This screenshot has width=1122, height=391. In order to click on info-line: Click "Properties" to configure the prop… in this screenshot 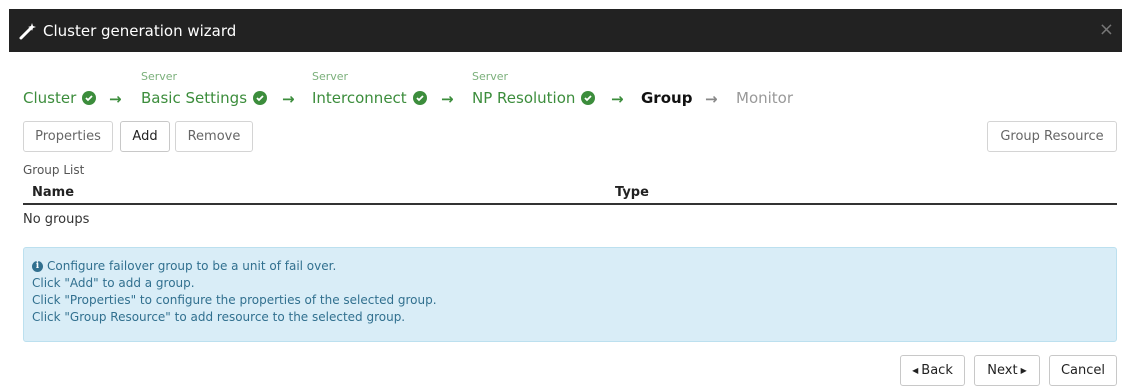, I will do `click(234, 300)`.